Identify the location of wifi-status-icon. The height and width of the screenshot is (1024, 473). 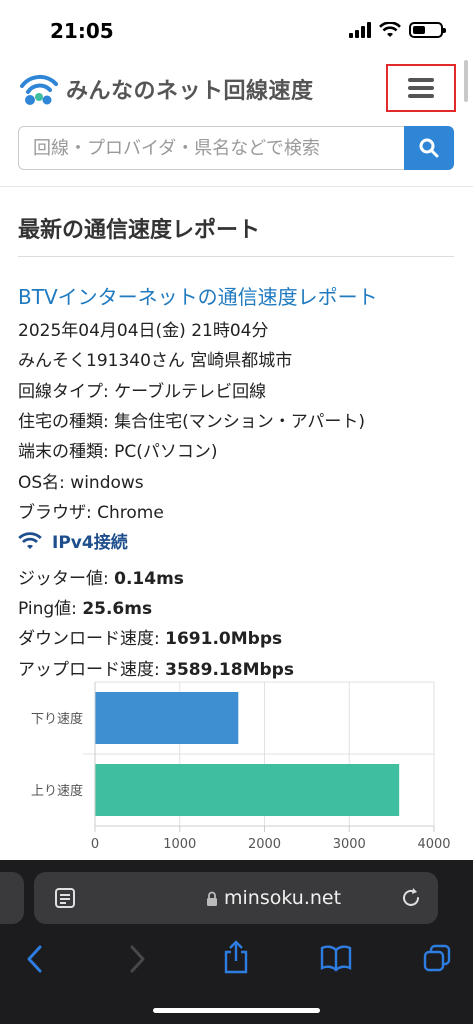
(390, 29).